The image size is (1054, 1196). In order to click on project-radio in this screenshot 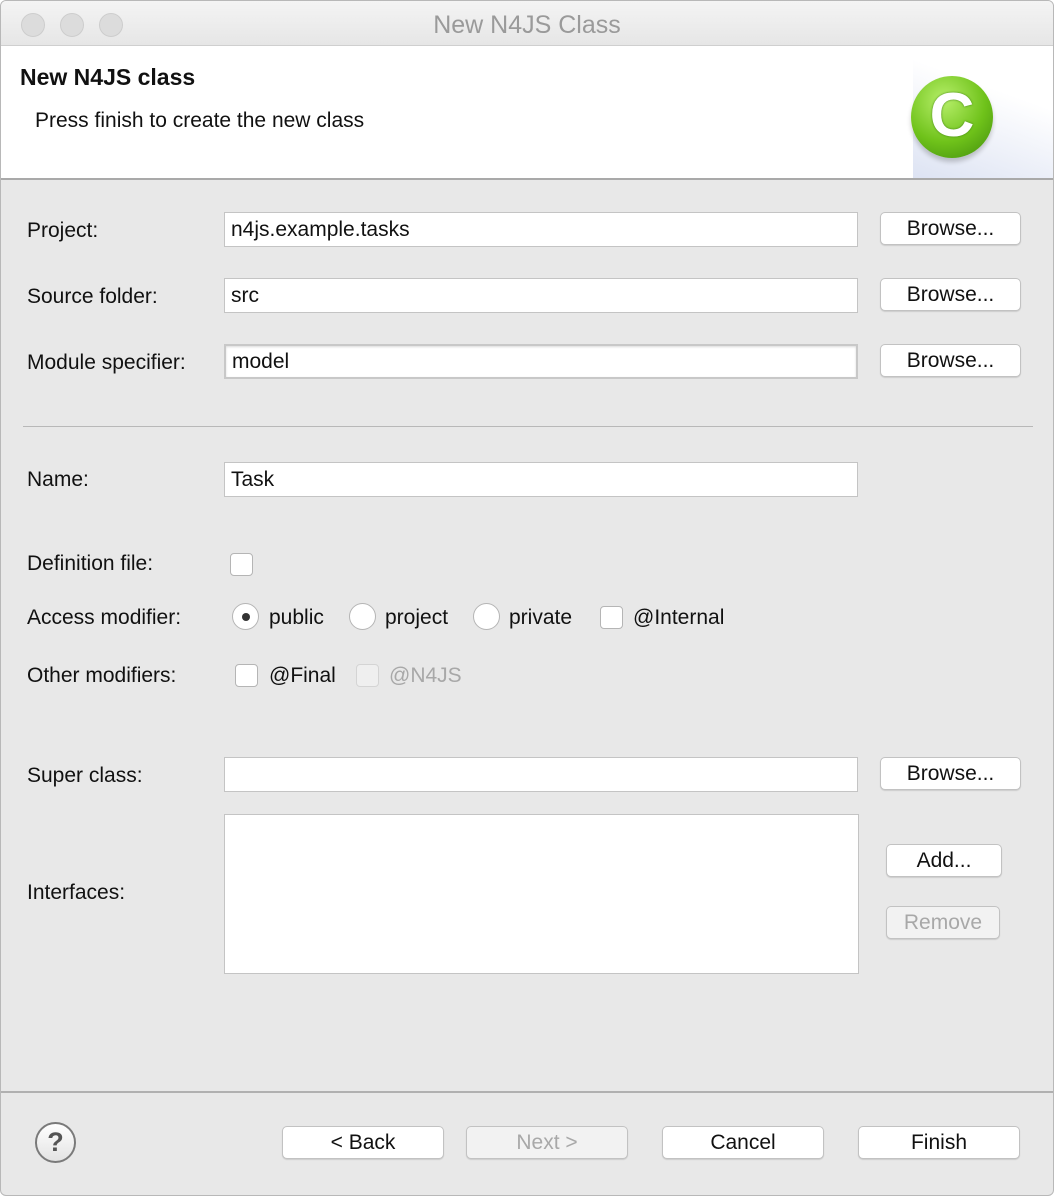, I will do `click(362, 616)`.